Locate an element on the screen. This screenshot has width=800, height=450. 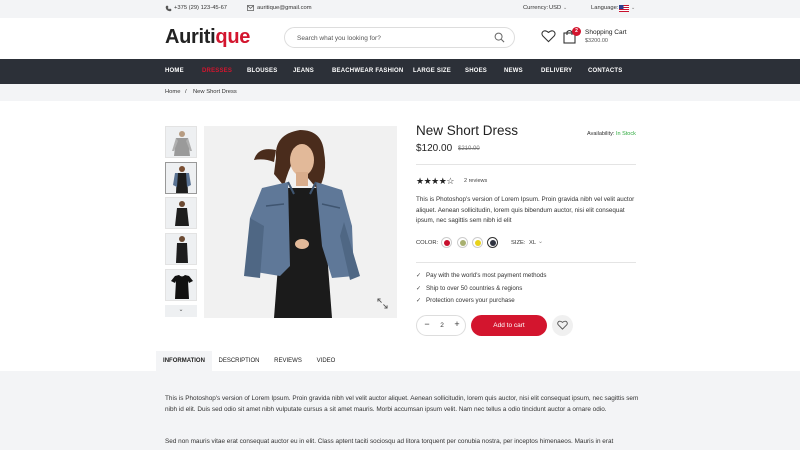
main-product-image is located at coordinates (300, 222).